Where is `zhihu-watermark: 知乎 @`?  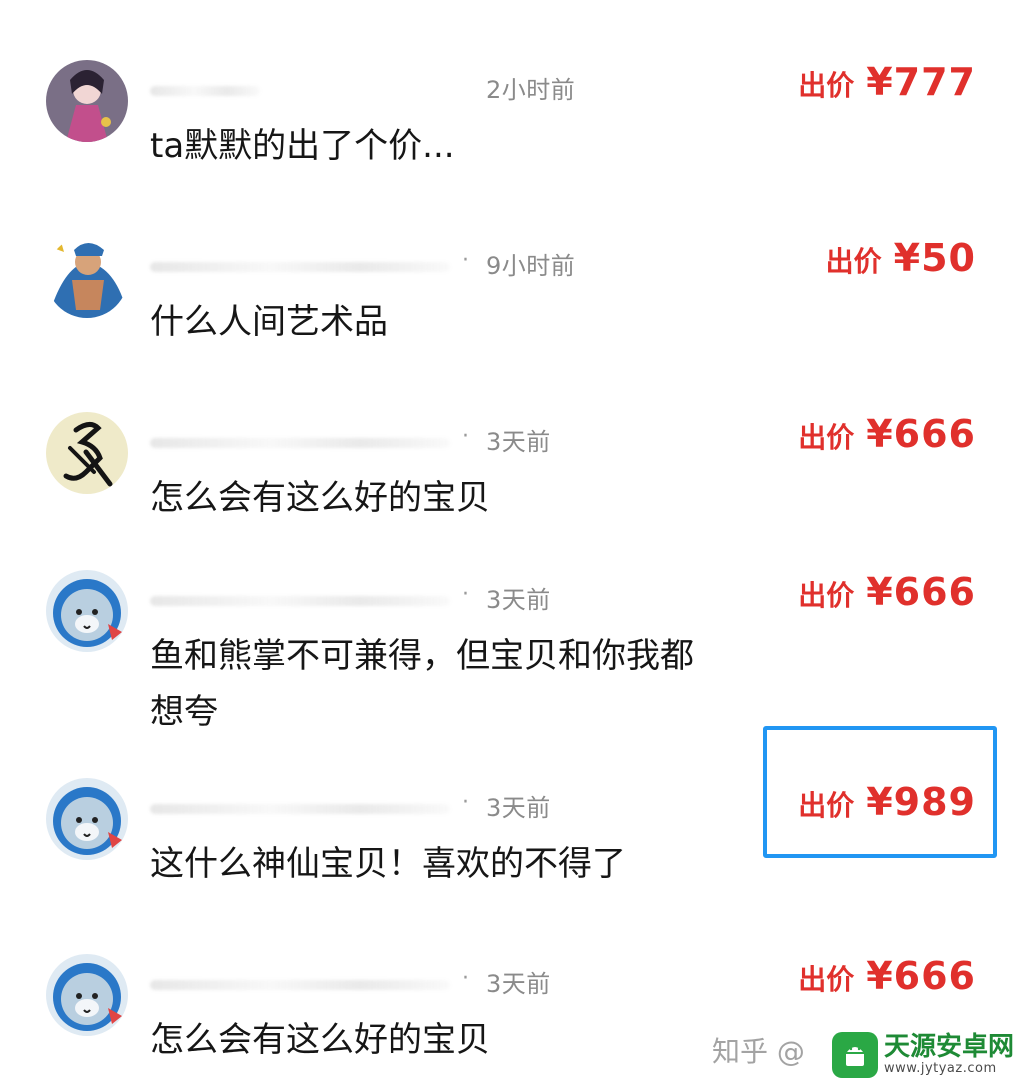
zhihu-watermark: 知乎 @ is located at coordinates (758, 1051).